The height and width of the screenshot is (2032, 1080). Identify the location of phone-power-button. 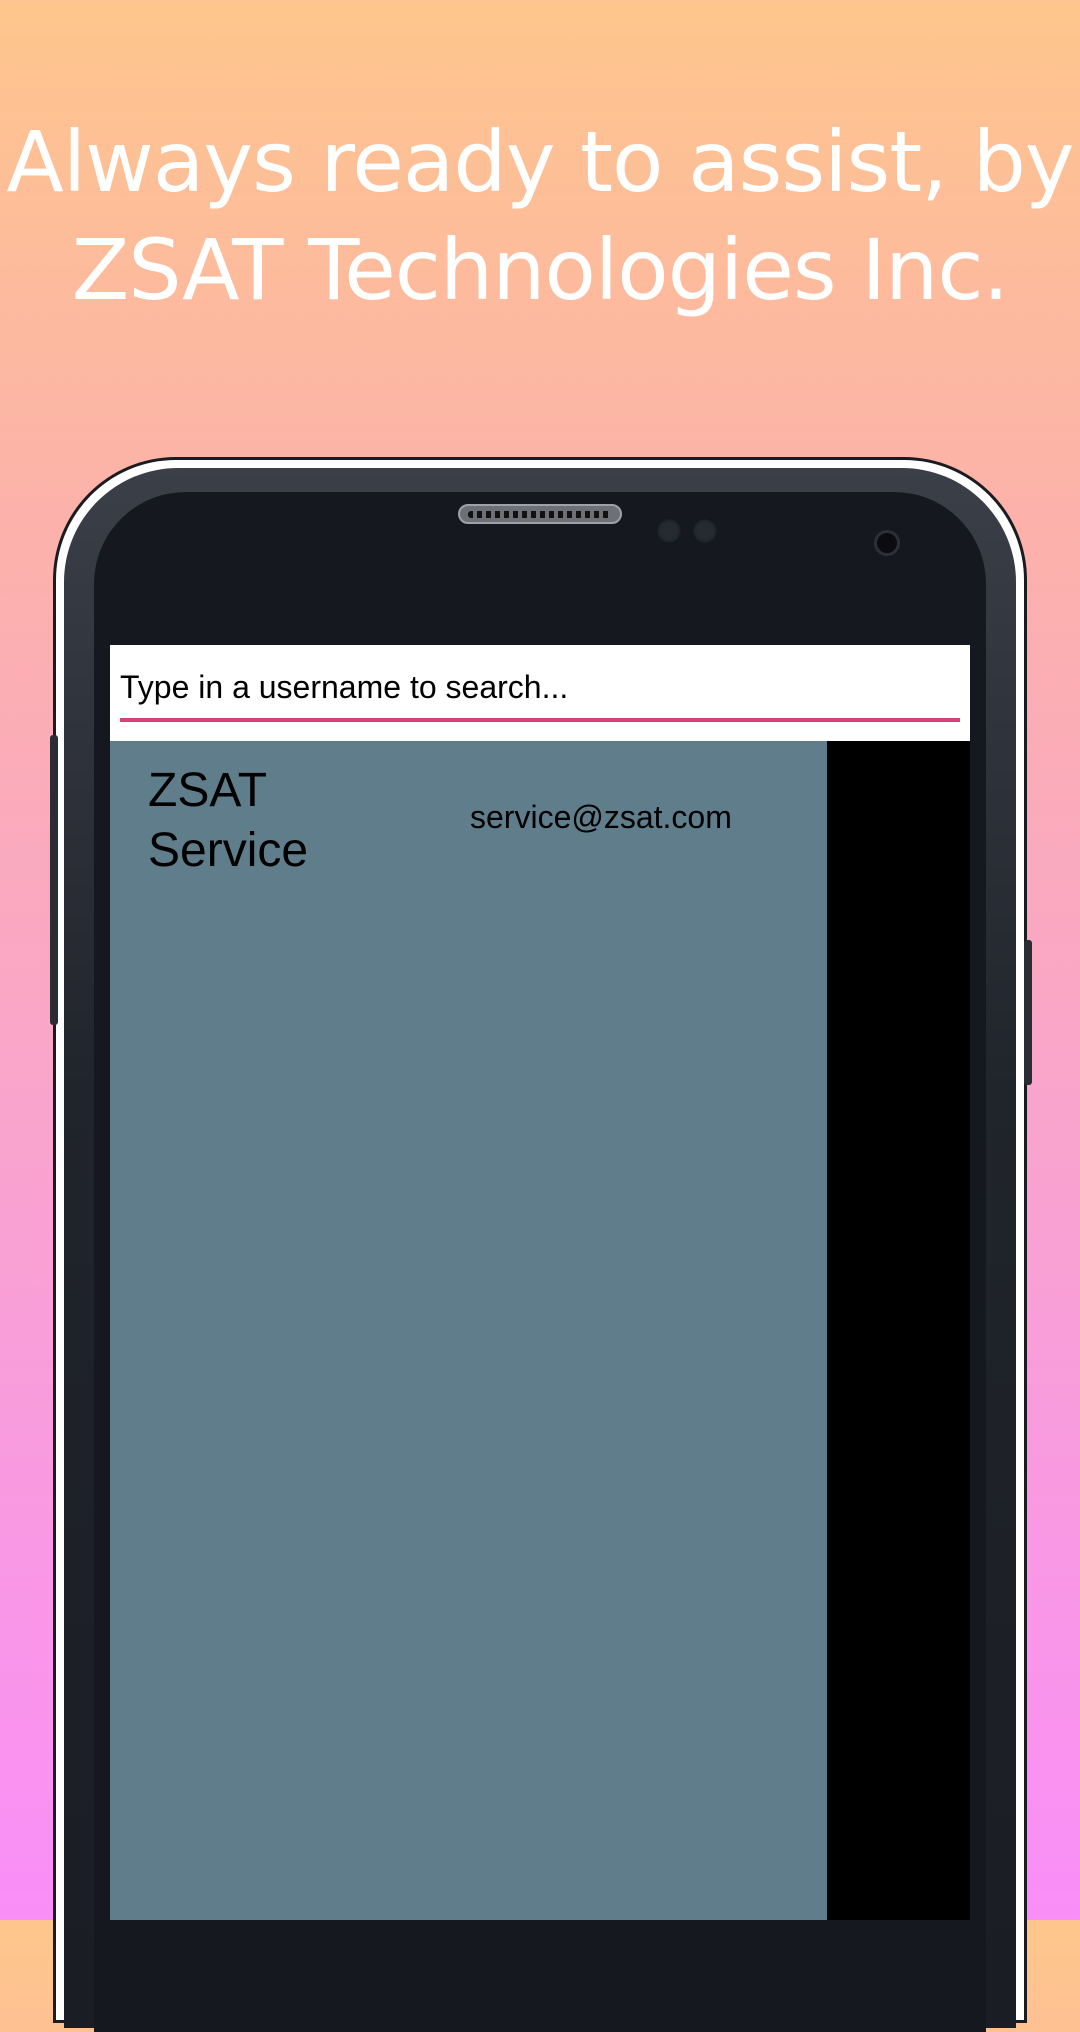
(1028, 1012).